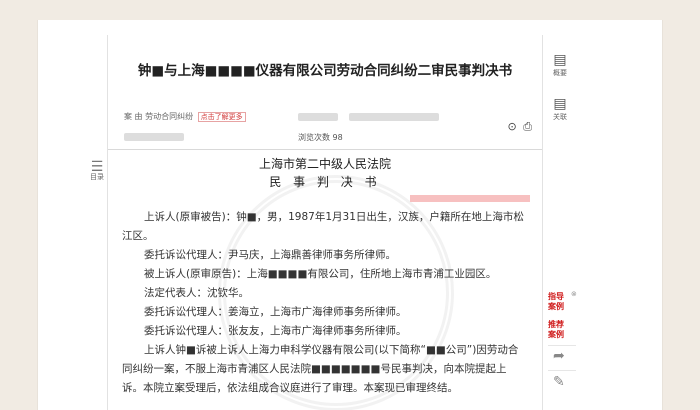 The image size is (700, 410). What do you see at coordinates (560, 73) in the screenshot?
I see `overview-label: 概要` at bounding box center [560, 73].